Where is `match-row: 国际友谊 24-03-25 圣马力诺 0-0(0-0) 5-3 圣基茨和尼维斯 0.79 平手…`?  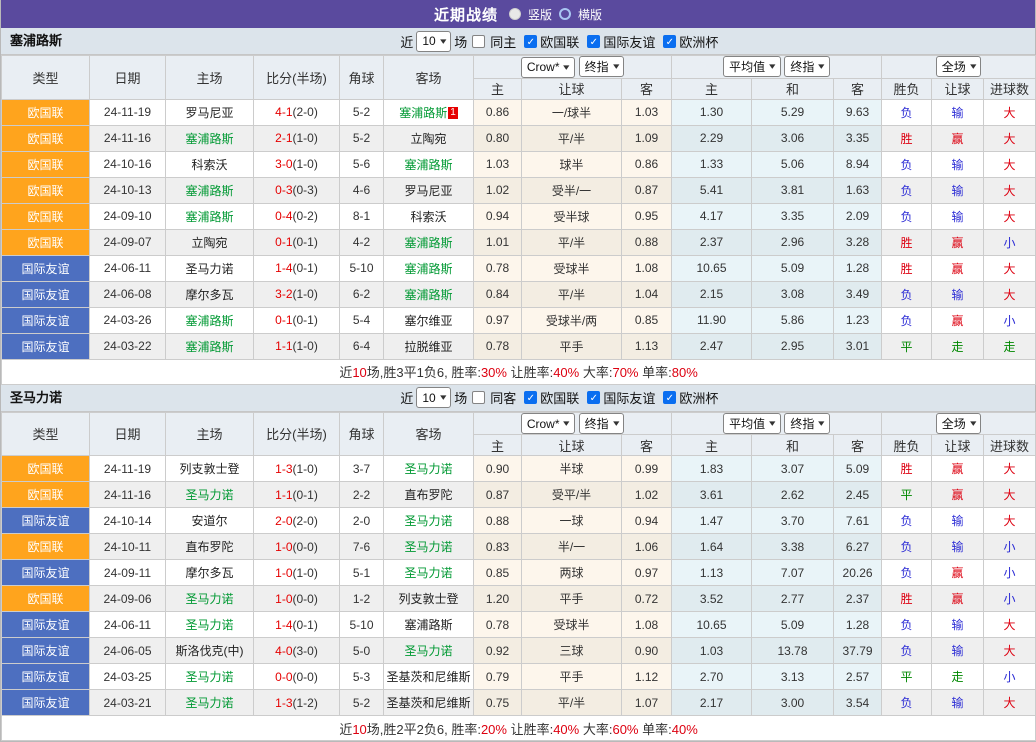 match-row: 国际友谊 24-03-25 圣马力诺 0-0(0-0) 5-3 圣基茨和尼维斯 0.79 平手… is located at coordinates (518, 676).